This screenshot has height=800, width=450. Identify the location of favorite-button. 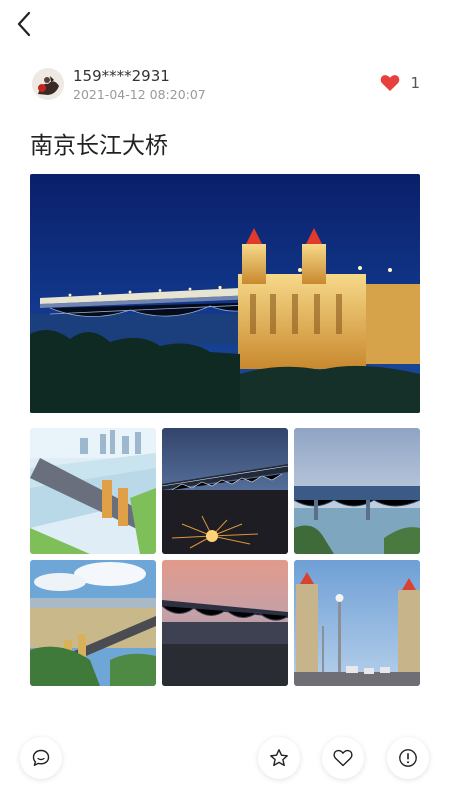
(279, 758).